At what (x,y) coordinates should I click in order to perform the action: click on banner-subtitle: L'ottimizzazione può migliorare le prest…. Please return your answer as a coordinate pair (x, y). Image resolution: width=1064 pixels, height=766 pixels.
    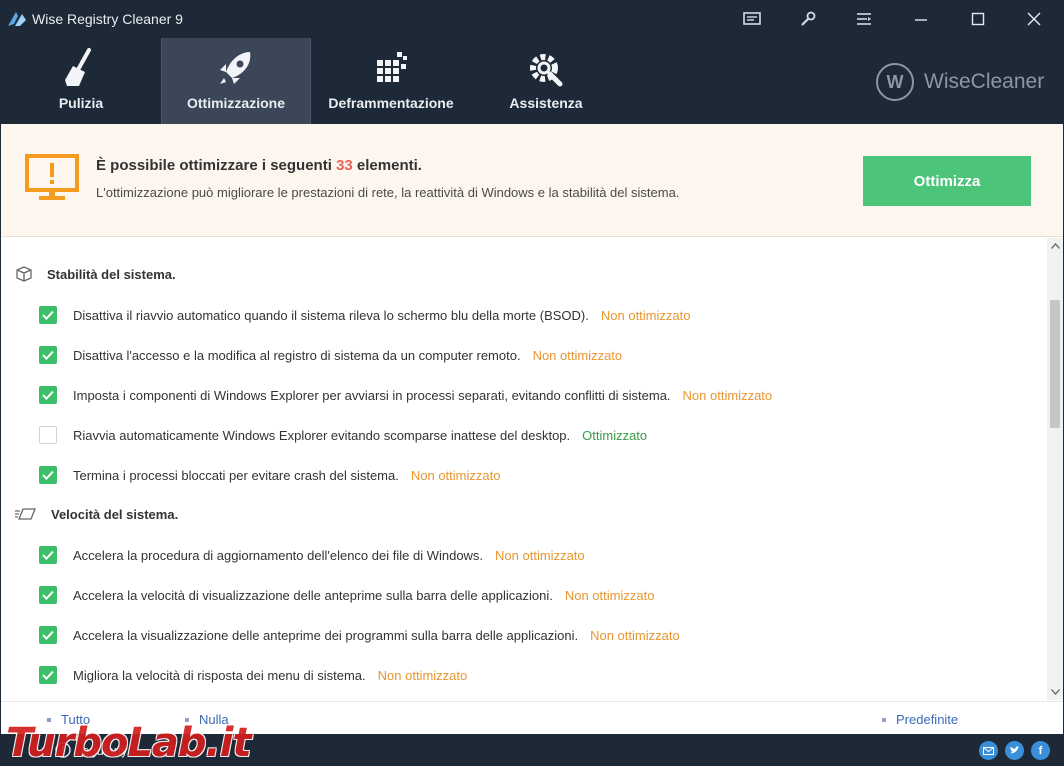
    Looking at the image, I should click on (388, 192).